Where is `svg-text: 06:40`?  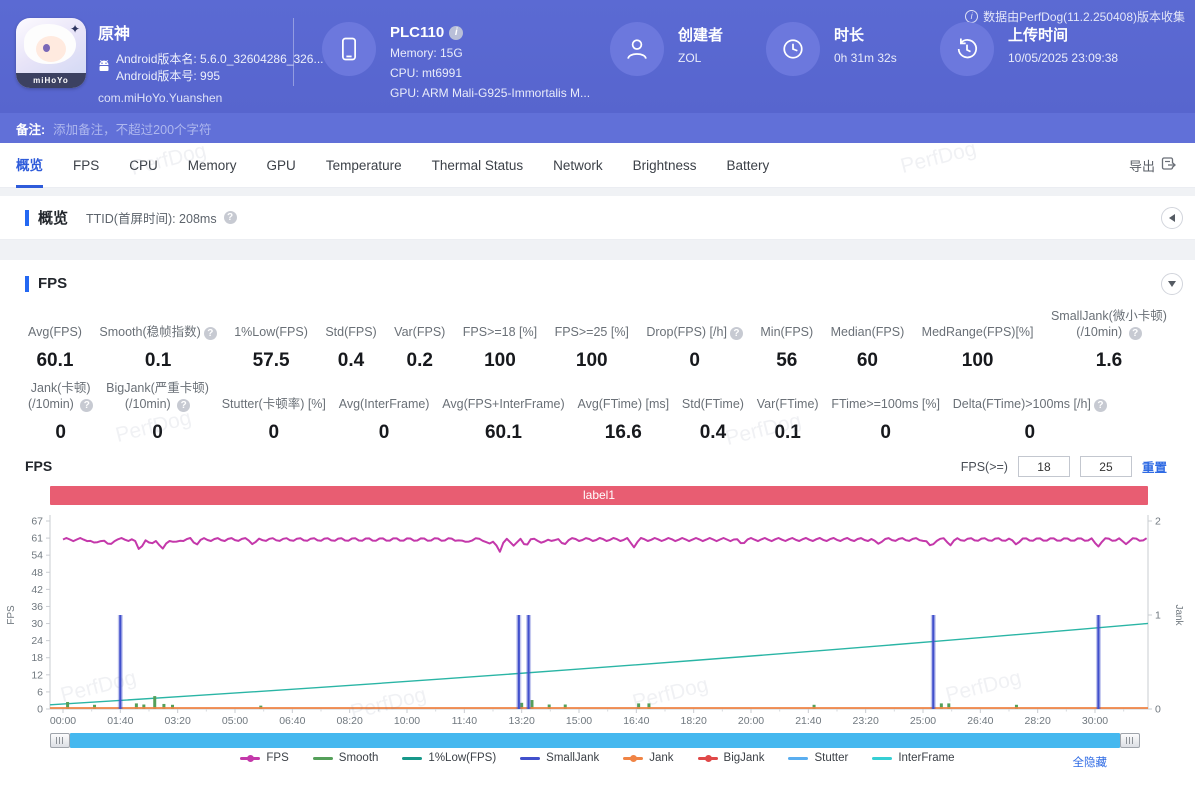 svg-text: 06:40 is located at coordinates (292, 721).